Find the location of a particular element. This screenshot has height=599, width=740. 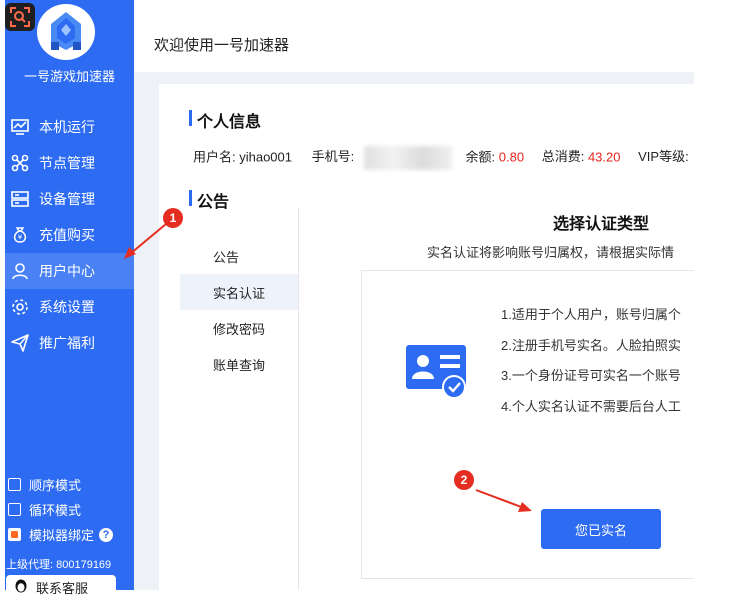

account-tabs: 公告 实名认证 修改密码 账单查询 is located at coordinates (239, 399).